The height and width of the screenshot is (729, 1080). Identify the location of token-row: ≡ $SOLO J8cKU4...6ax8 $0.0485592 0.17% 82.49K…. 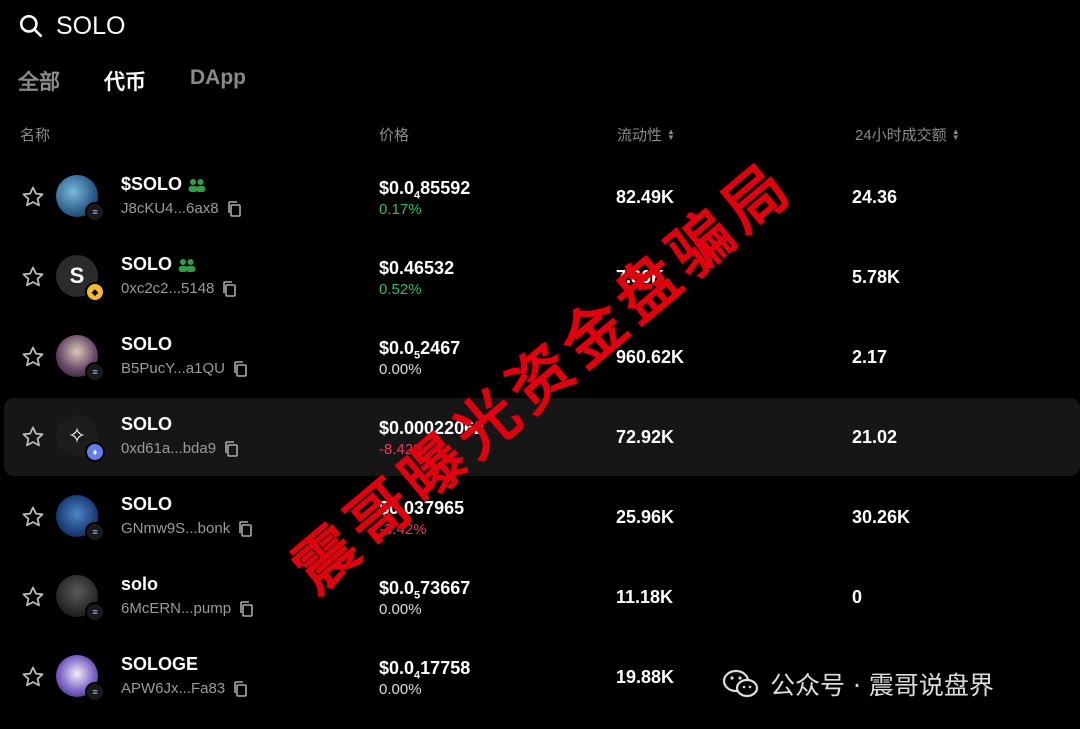
(542, 197).